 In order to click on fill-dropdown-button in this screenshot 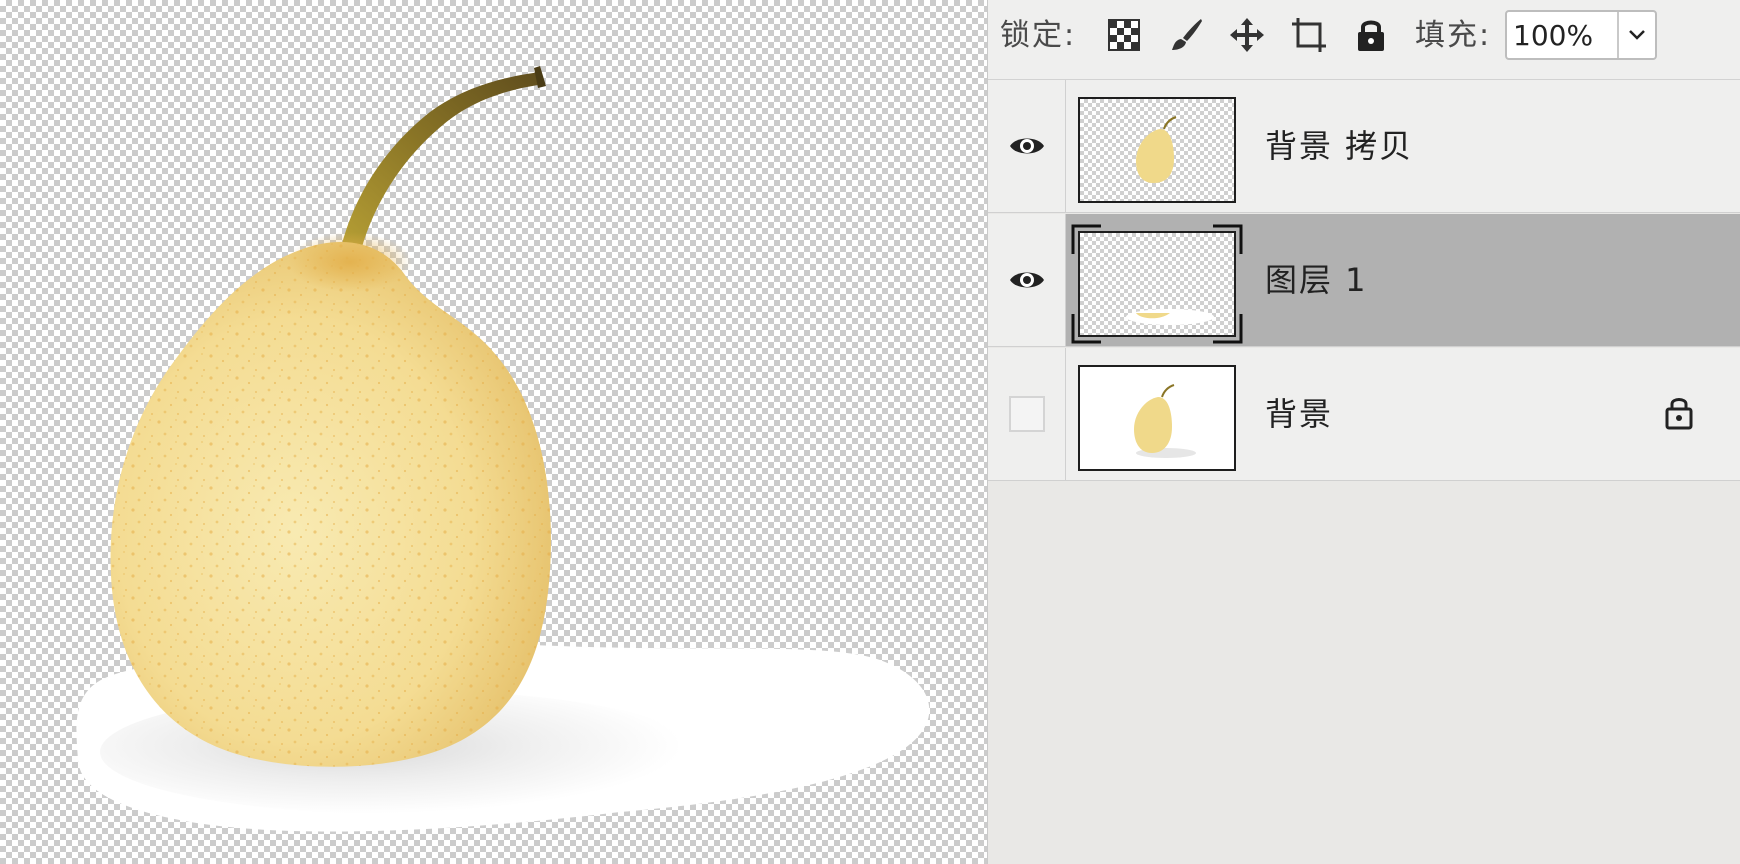, I will do `click(1636, 35)`.